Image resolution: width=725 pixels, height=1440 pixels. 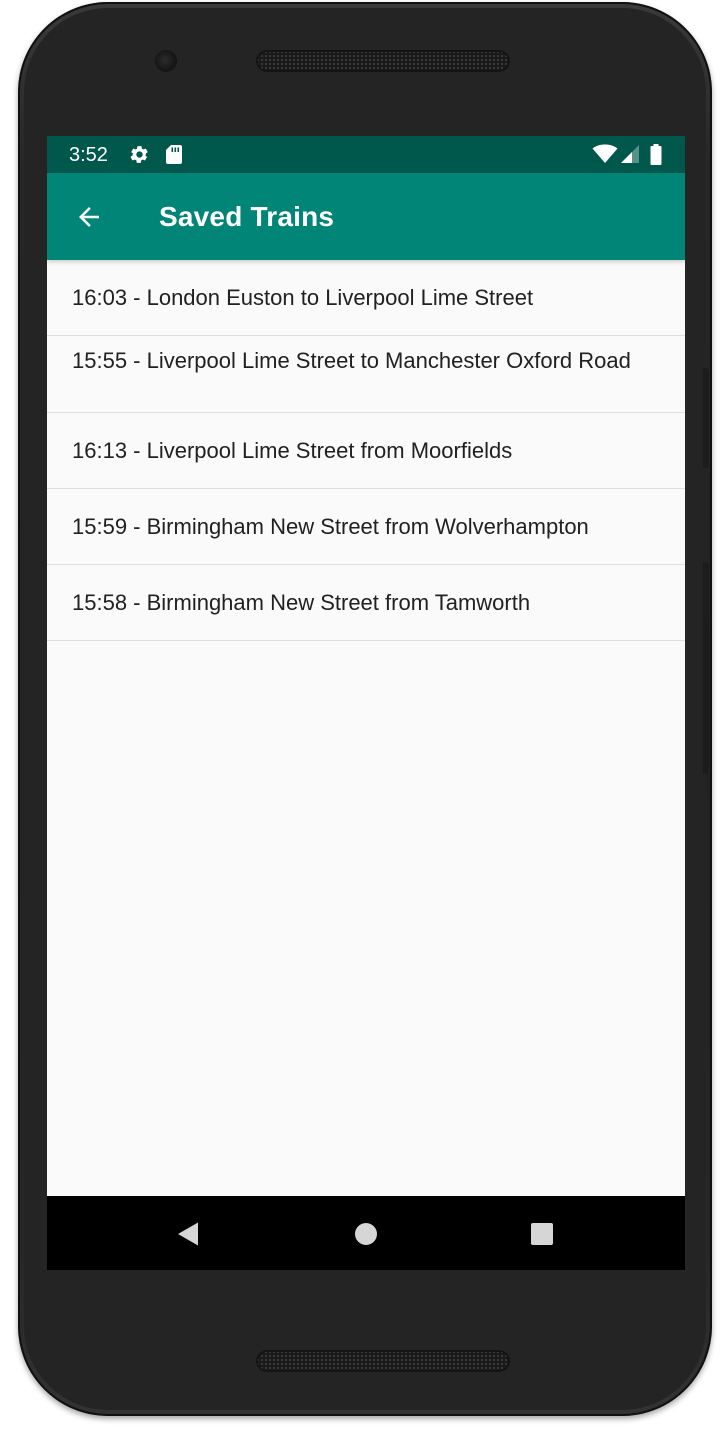 What do you see at coordinates (139, 154) in the screenshot?
I see `gear-icon` at bounding box center [139, 154].